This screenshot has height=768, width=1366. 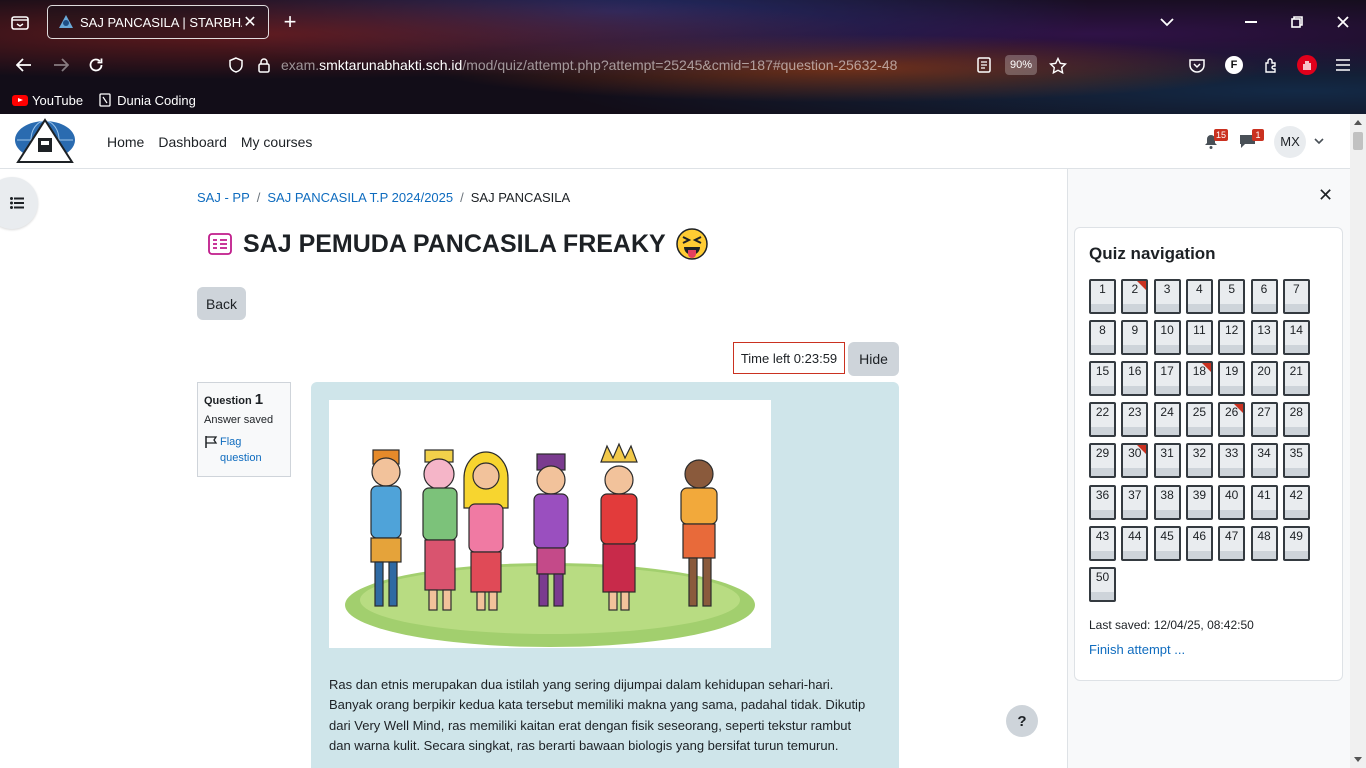 What do you see at coordinates (1135, 379) in the screenshot?
I see `quiz-nav-question-button: 16` at bounding box center [1135, 379].